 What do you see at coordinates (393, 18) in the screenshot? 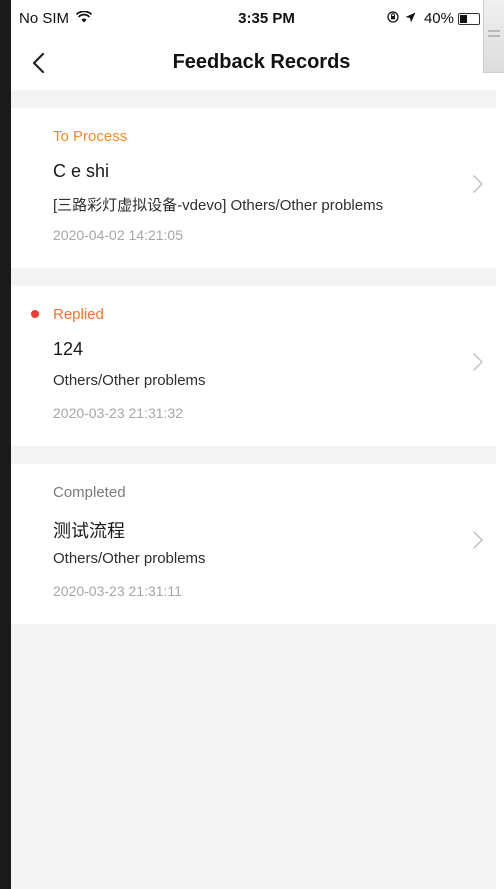
I see `orientation-lock-icon` at bounding box center [393, 18].